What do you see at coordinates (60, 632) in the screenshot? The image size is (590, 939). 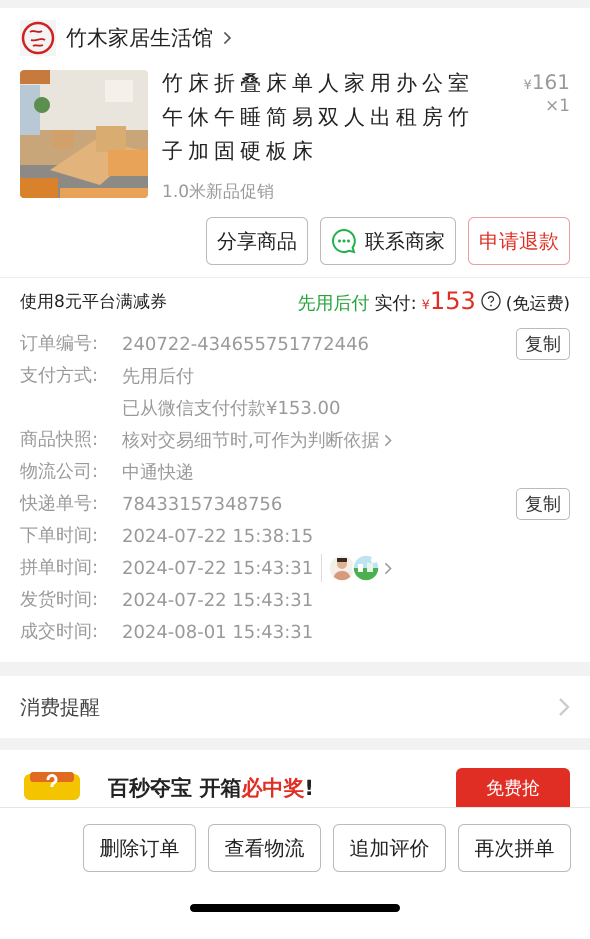 I see `detail-label: 成交时间:` at bounding box center [60, 632].